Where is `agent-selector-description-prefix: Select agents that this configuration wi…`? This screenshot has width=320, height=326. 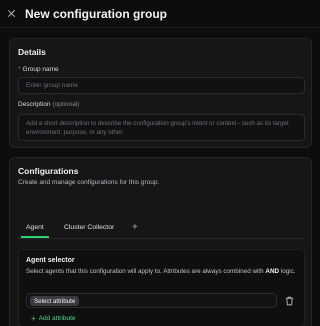
agent-selector-description-prefix: Select agents that this configuration wi… is located at coordinates (146, 271).